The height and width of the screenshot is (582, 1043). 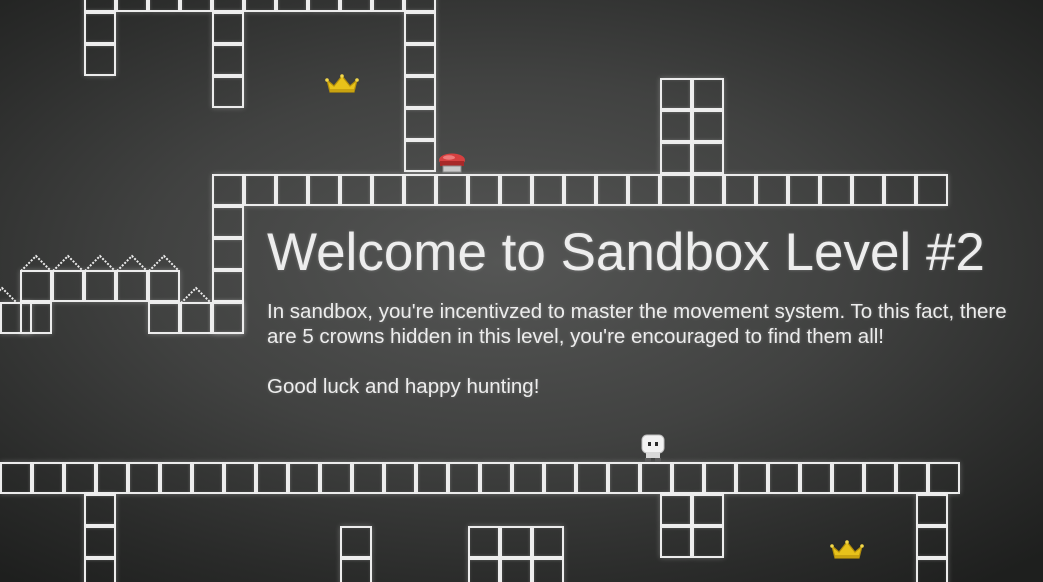 What do you see at coordinates (653, 448) in the screenshot?
I see `player-character-icon` at bounding box center [653, 448].